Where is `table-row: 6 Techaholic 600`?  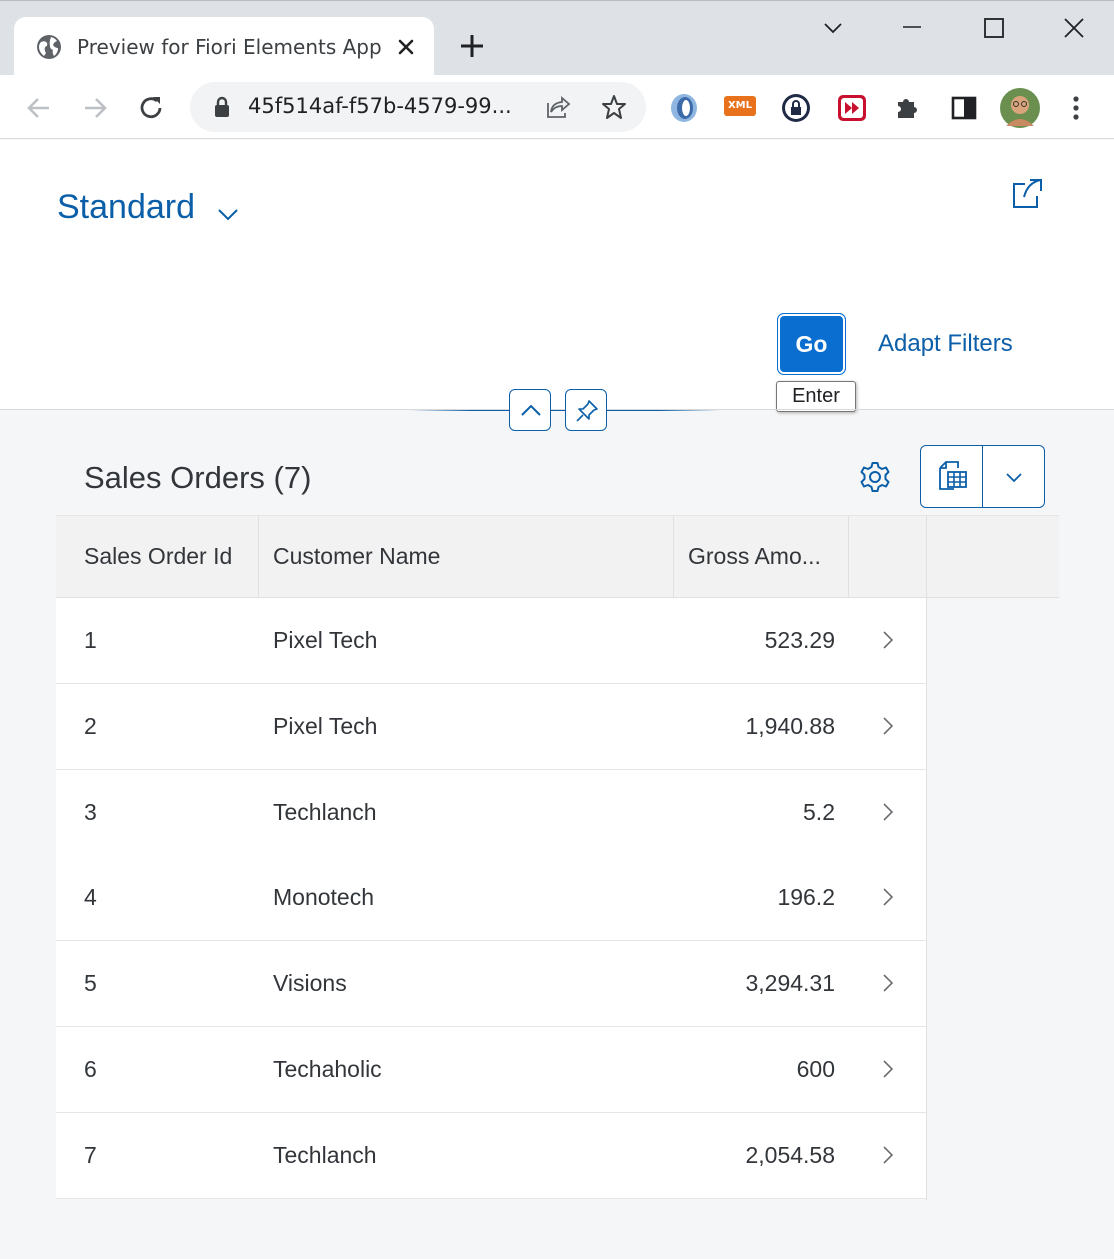
table-row: 6 Techaholic 600 is located at coordinates (491, 1070).